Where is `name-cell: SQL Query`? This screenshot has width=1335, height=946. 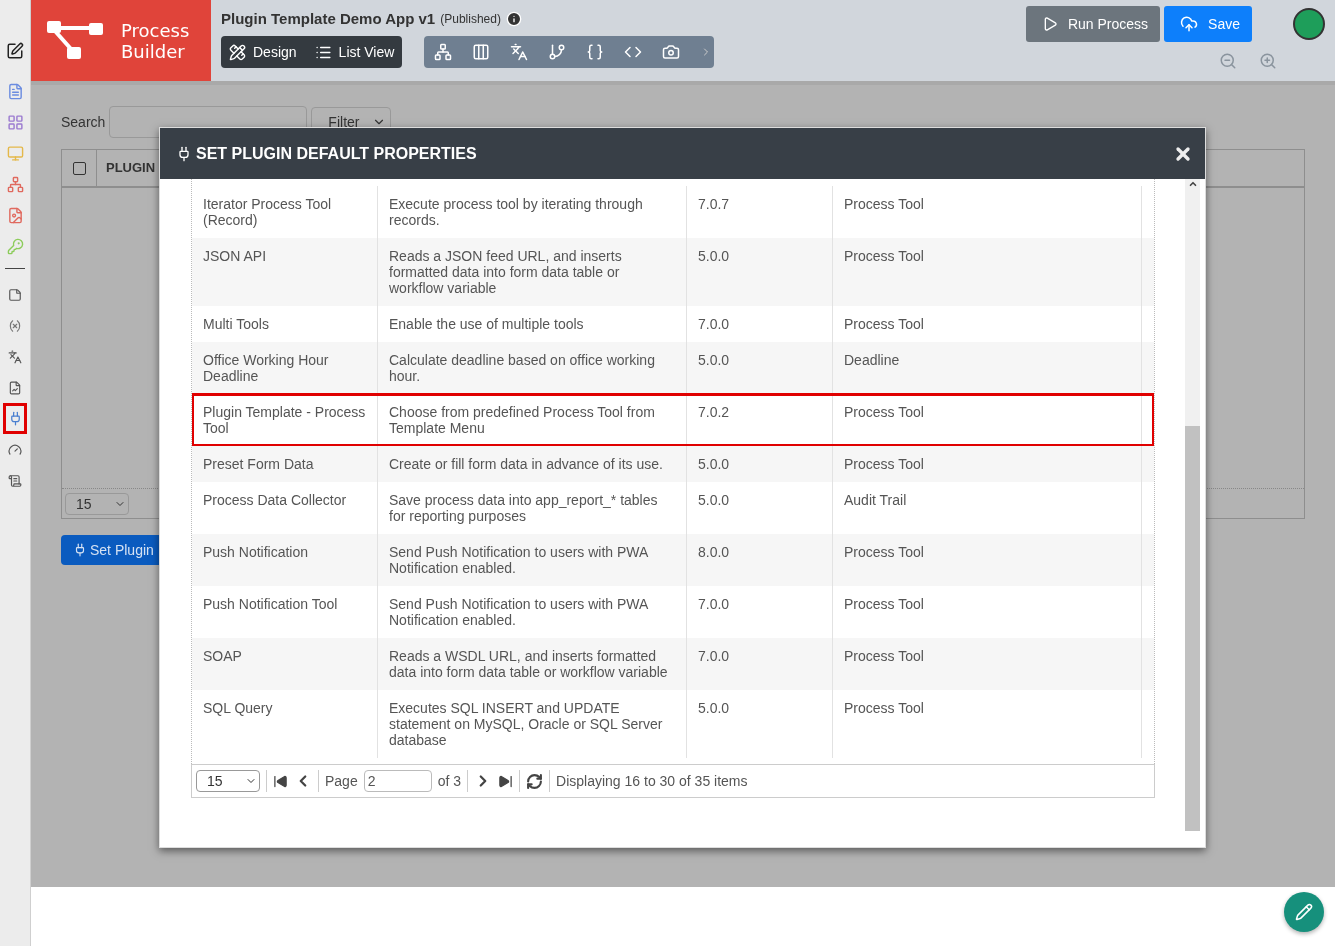 name-cell: SQL Query is located at coordinates (285, 724).